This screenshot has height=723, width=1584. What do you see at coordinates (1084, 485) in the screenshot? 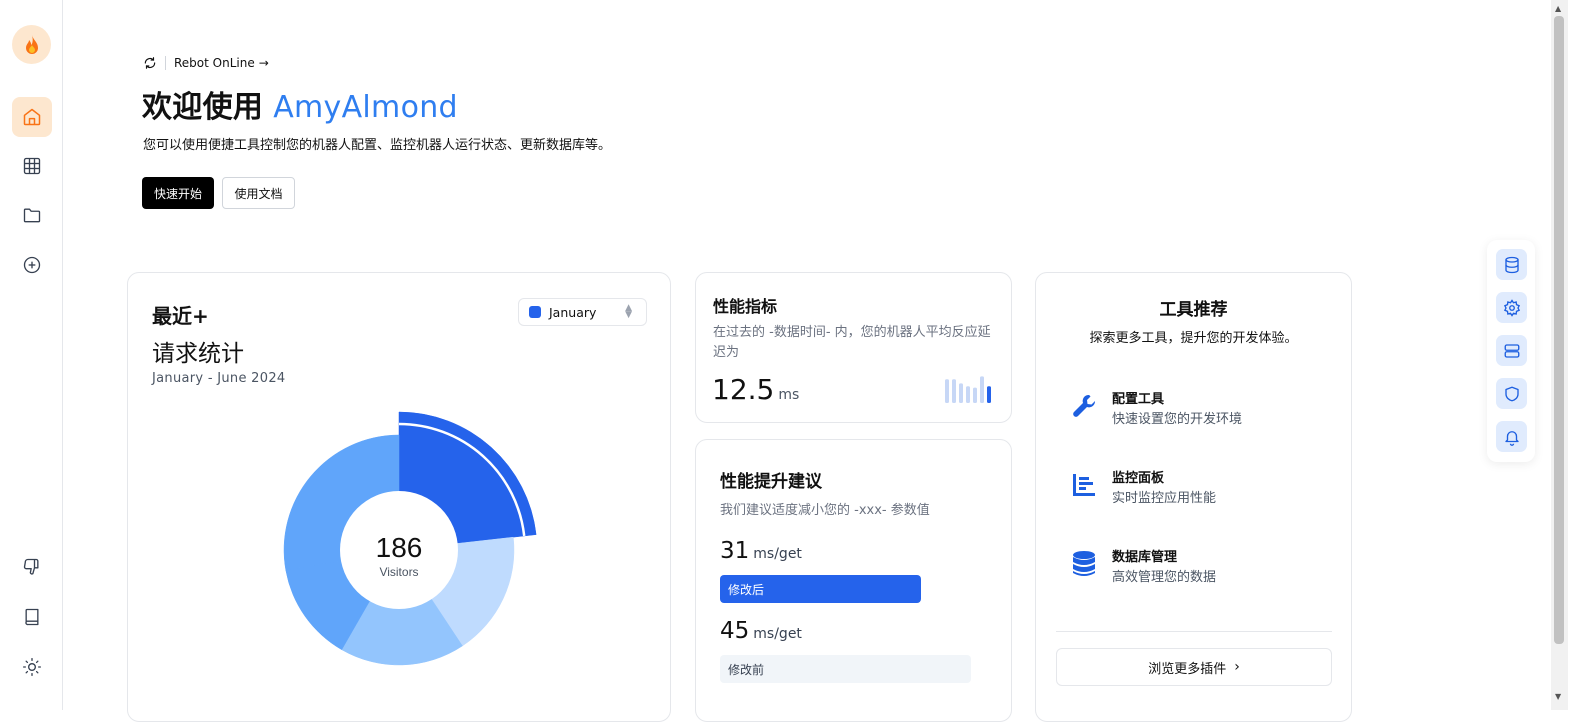
I see `chart-icon` at bounding box center [1084, 485].